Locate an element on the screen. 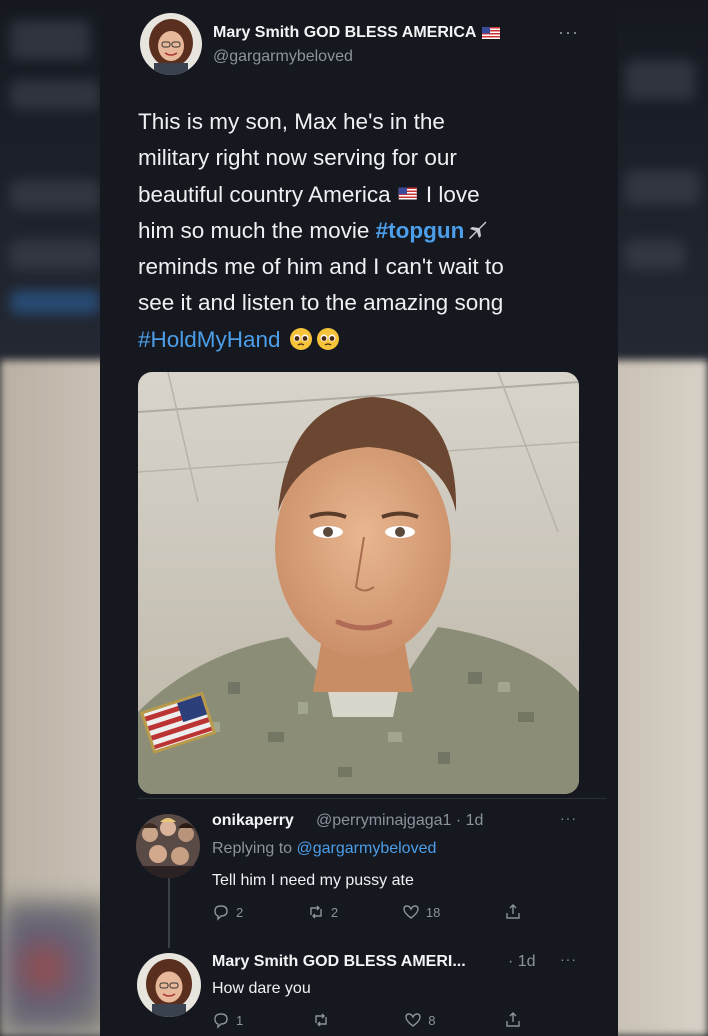 The image size is (708, 1036). handle: @gargarmybeloved is located at coordinates (283, 57).